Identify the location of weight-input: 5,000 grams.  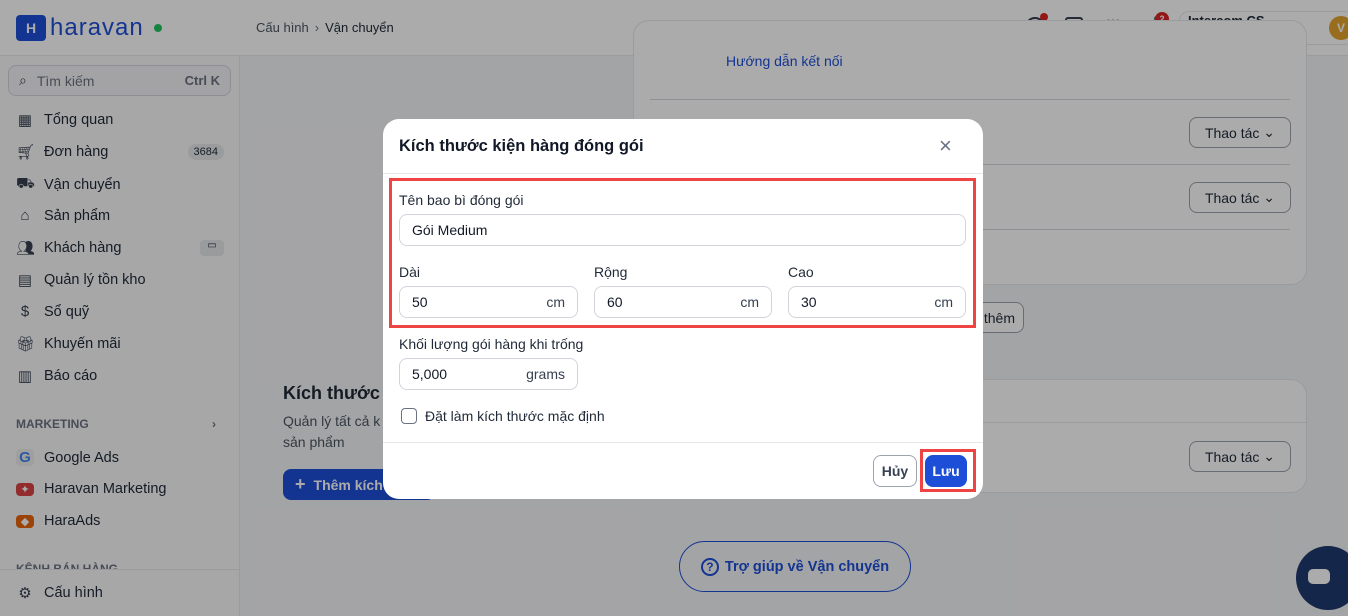
(488, 374).